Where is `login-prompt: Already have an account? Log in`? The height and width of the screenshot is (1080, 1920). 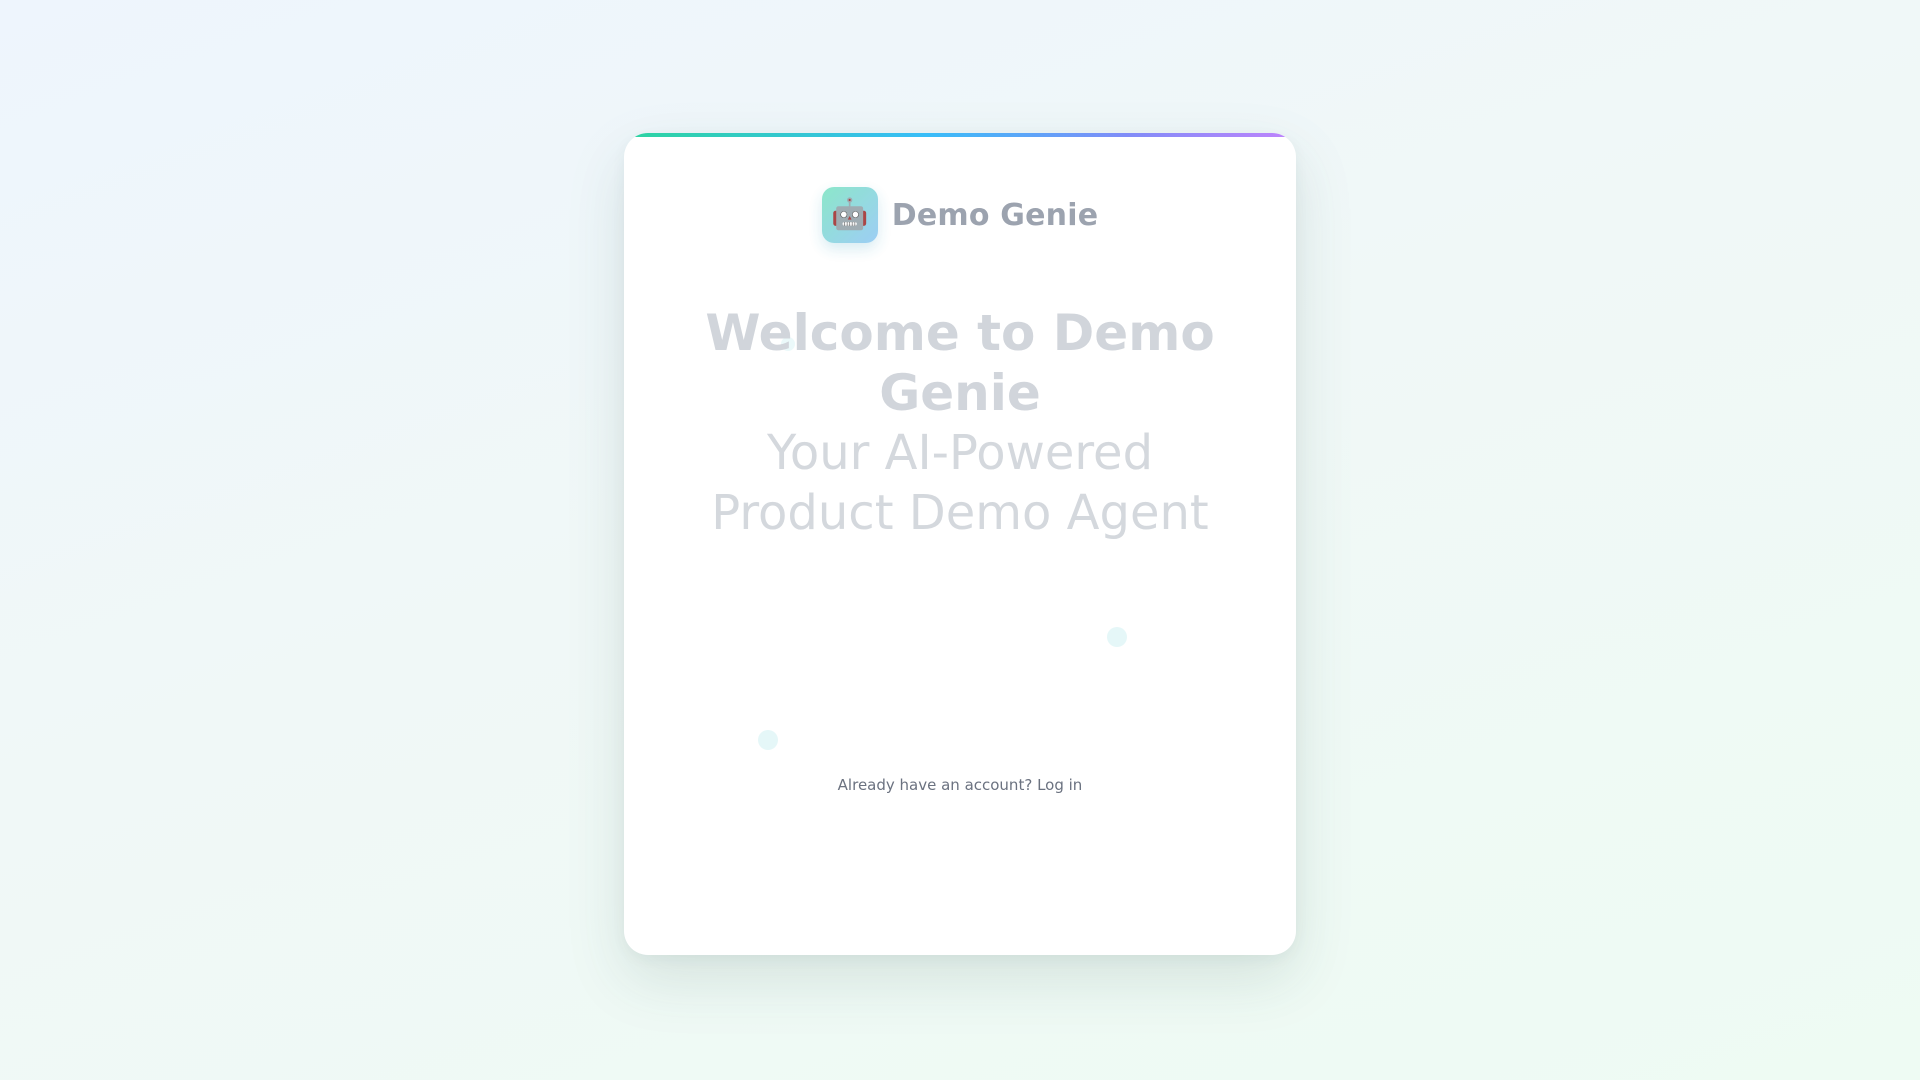 login-prompt: Already have an account? Log in is located at coordinates (960, 785).